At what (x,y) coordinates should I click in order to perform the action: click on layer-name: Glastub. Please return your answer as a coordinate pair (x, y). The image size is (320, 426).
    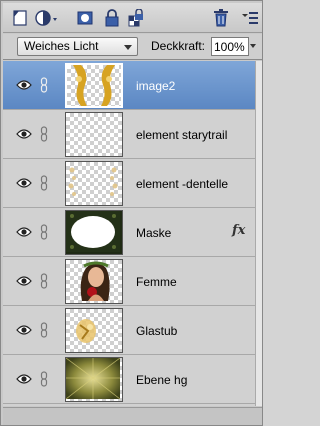
    Looking at the image, I should click on (157, 331).